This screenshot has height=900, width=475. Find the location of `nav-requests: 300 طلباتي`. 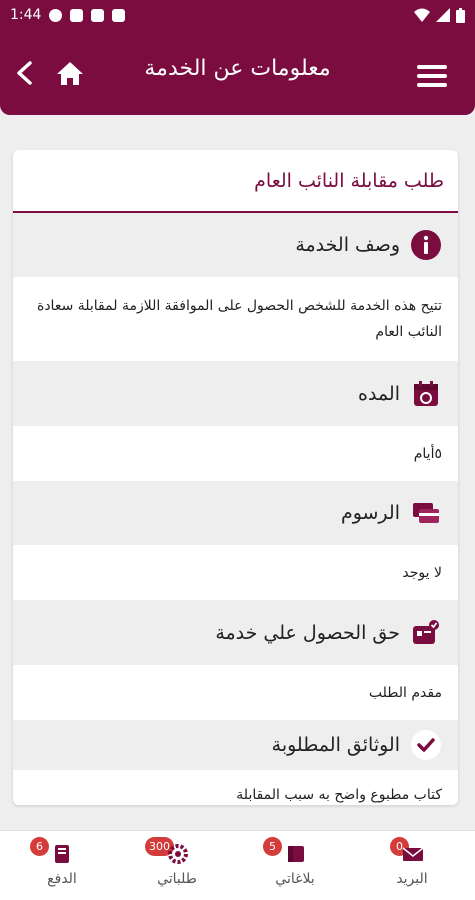

nav-requests: 300 طلباتي is located at coordinates (177, 865).